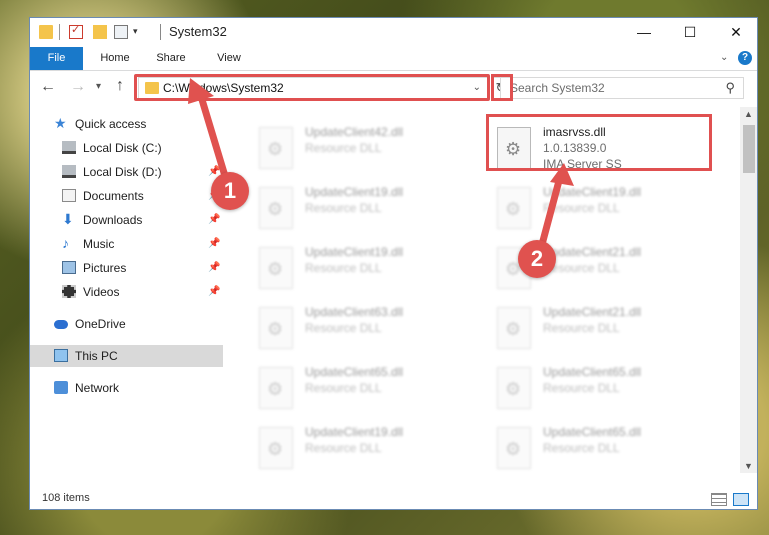 This screenshot has width=769, height=535. I want to click on target-file-highlight, so click(599, 142).